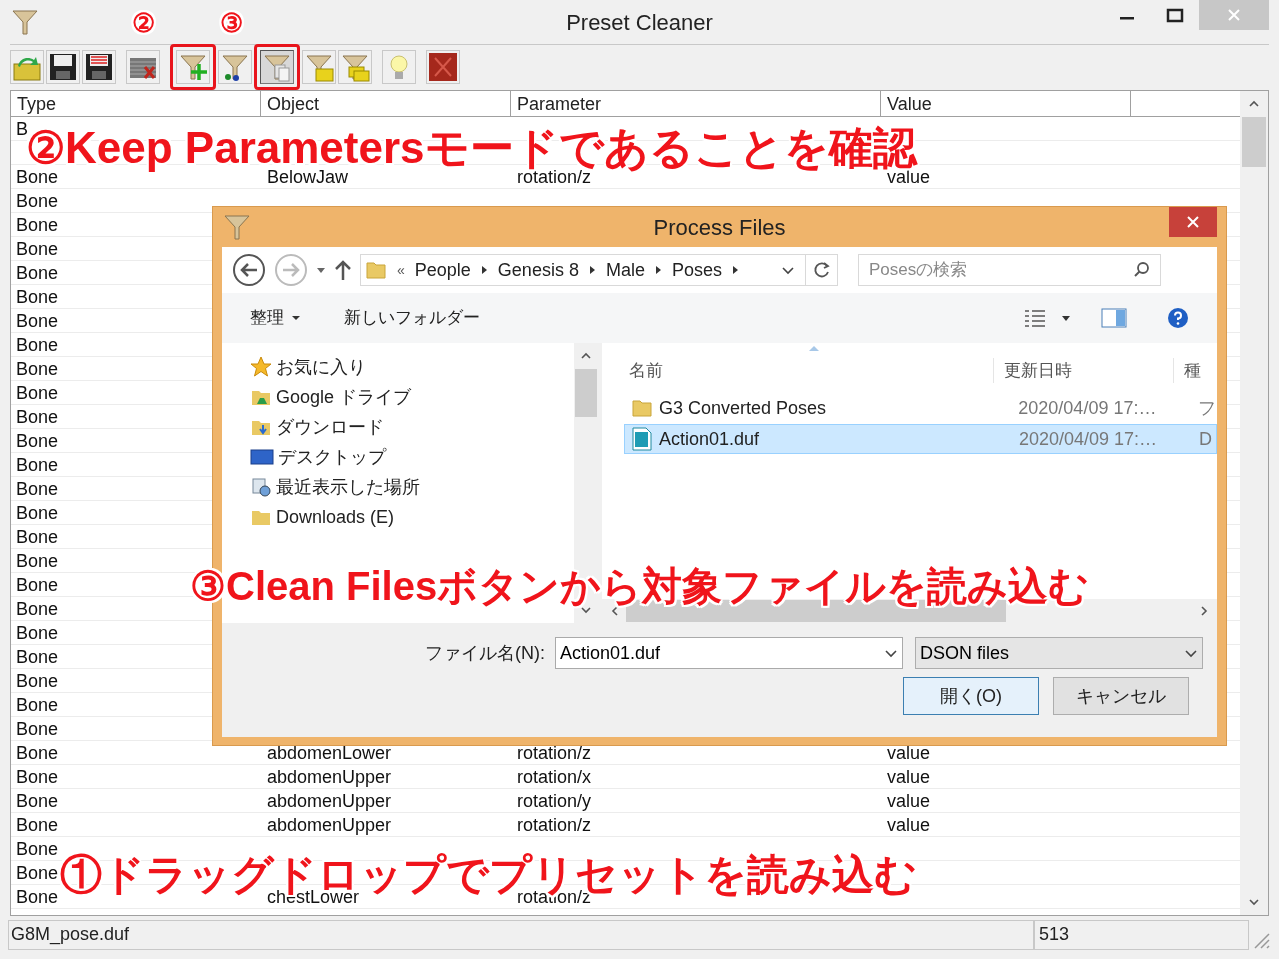 The image size is (1279, 959). I want to click on table-cell: rotation/x, so click(554, 777).